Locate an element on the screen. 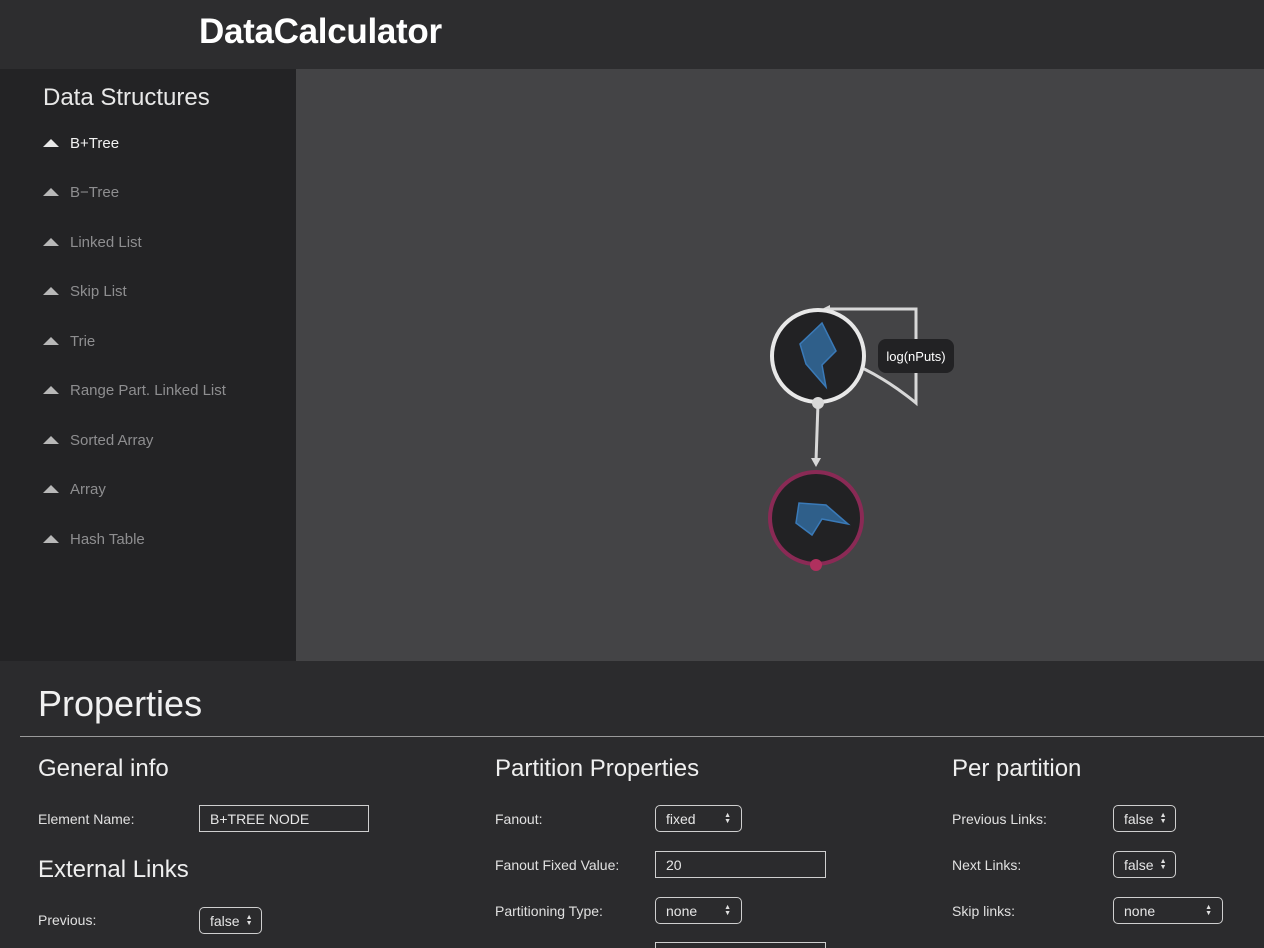 This screenshot has height=948, width=1264. skip-links-select-value: none is located at coordinates (1140, 910).